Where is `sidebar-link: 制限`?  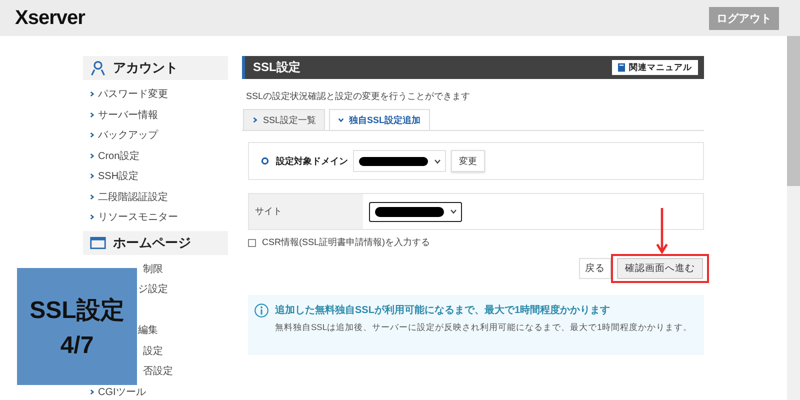 sidebar-link: 制限 is located at coordinates (153, 269).